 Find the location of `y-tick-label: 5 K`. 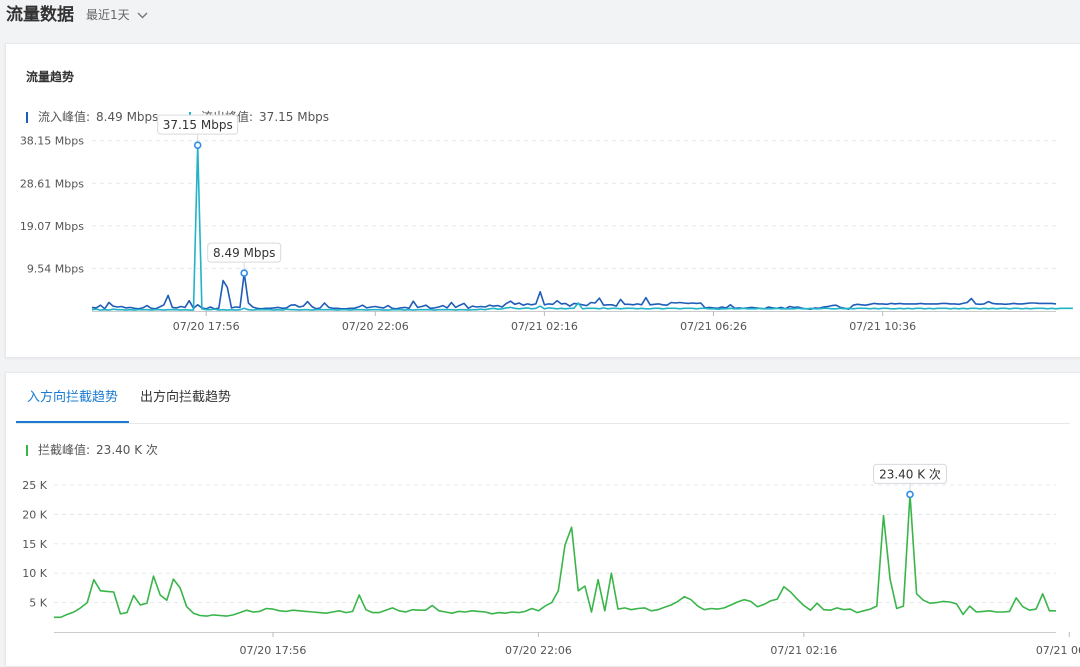

y-tick-label: 5 K is located at coordinates (38, 603).